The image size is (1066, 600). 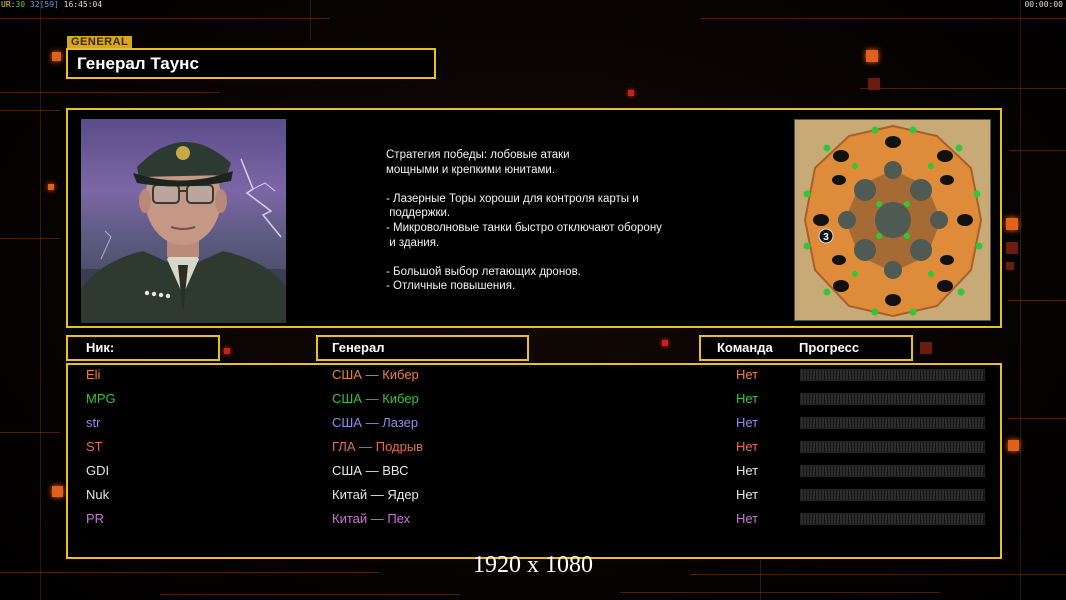 What do you see at coordinates (49, 4) in the screenshot?
I see `hud-value-3: [59]` at bounding box center [49, 4].